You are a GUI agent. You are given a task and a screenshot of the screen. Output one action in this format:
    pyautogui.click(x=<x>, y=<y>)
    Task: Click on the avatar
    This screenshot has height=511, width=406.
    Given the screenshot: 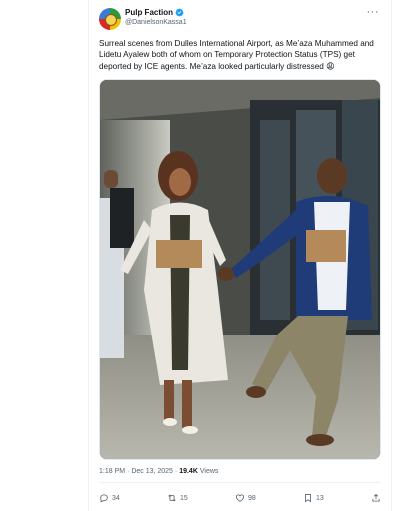 What is the action you would take?
    pyautogui.click(x=110, y=19)
    